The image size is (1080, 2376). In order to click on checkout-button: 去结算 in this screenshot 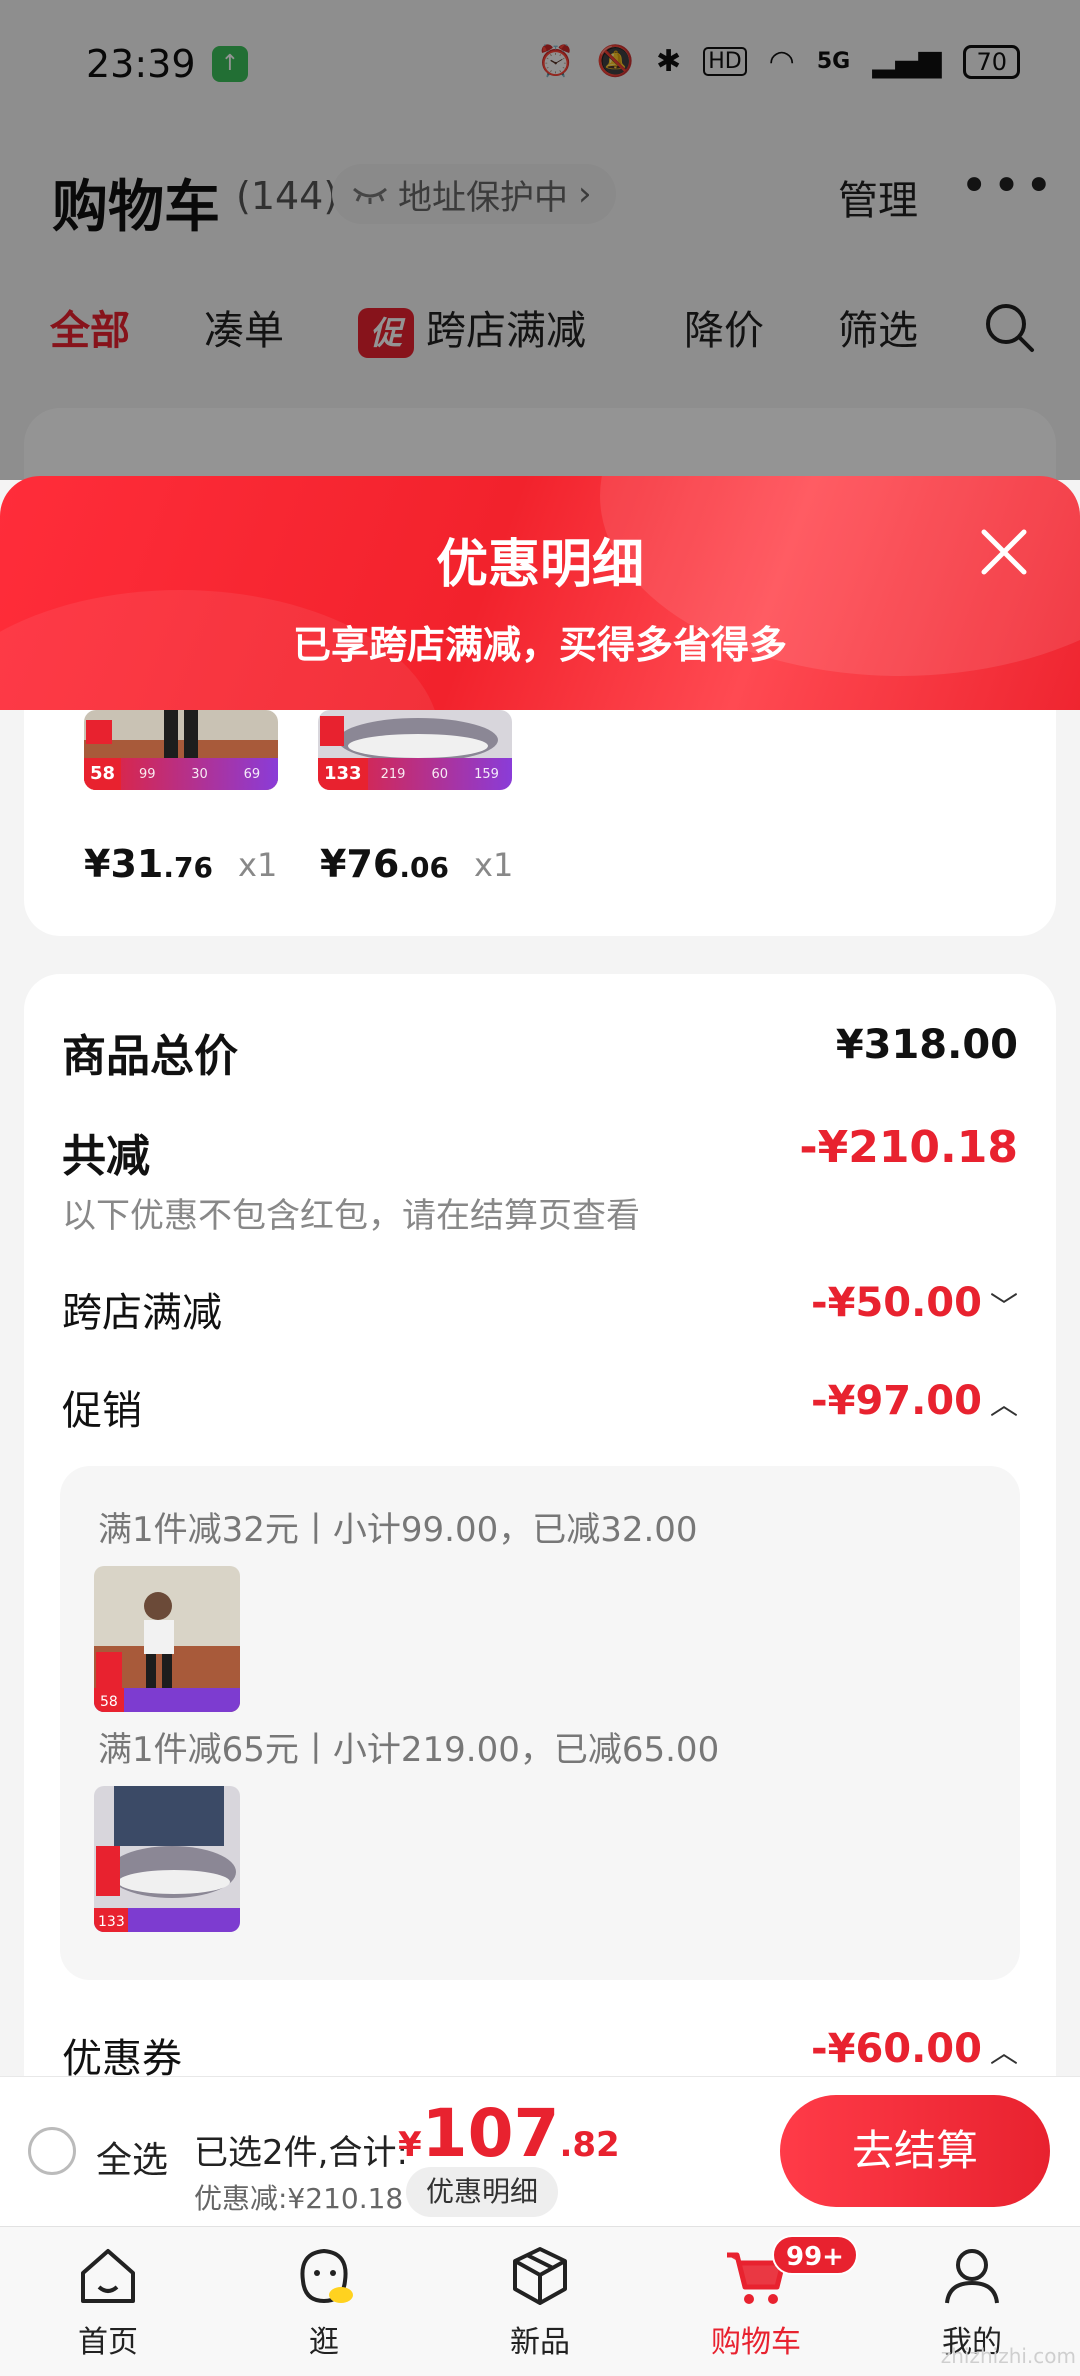, I will do `click(915, 2151)`.